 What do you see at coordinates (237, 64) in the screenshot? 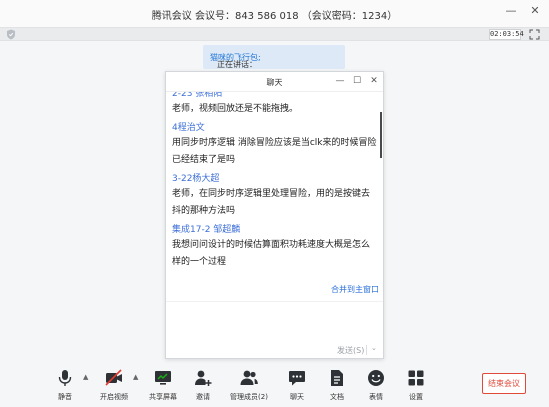
I see `speaking-prefix: 正在讲话：` at bounding box center [237, 64].